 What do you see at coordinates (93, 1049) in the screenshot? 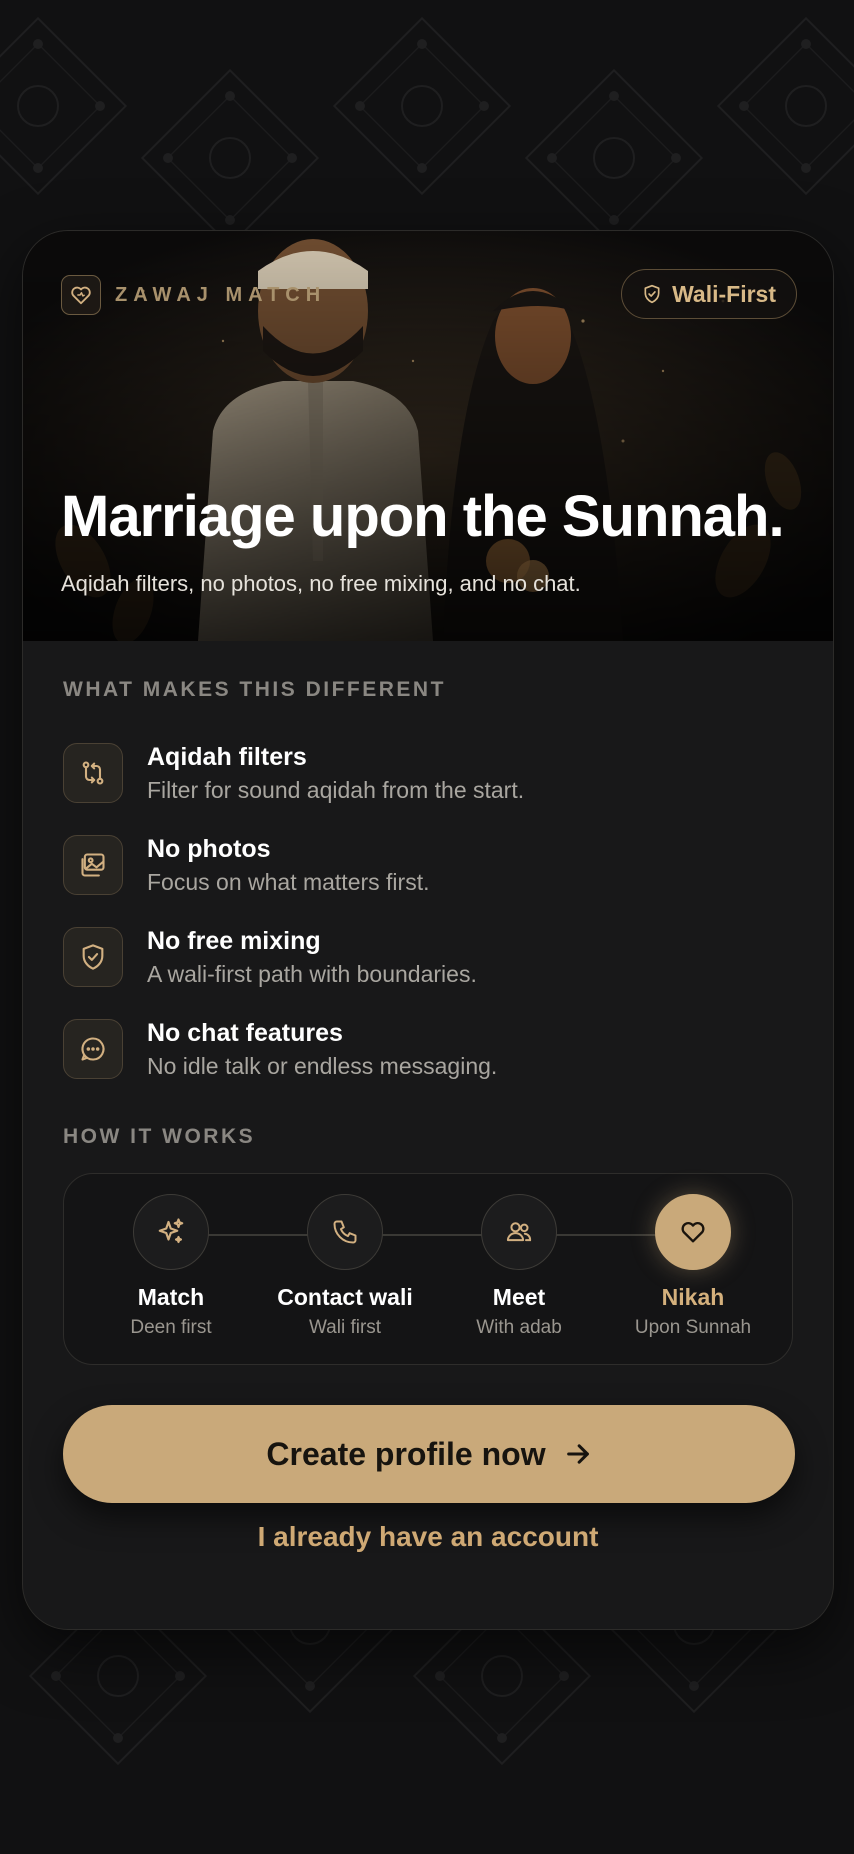
I see `chat-bubble-icon` at bounding box center [93, 1049].